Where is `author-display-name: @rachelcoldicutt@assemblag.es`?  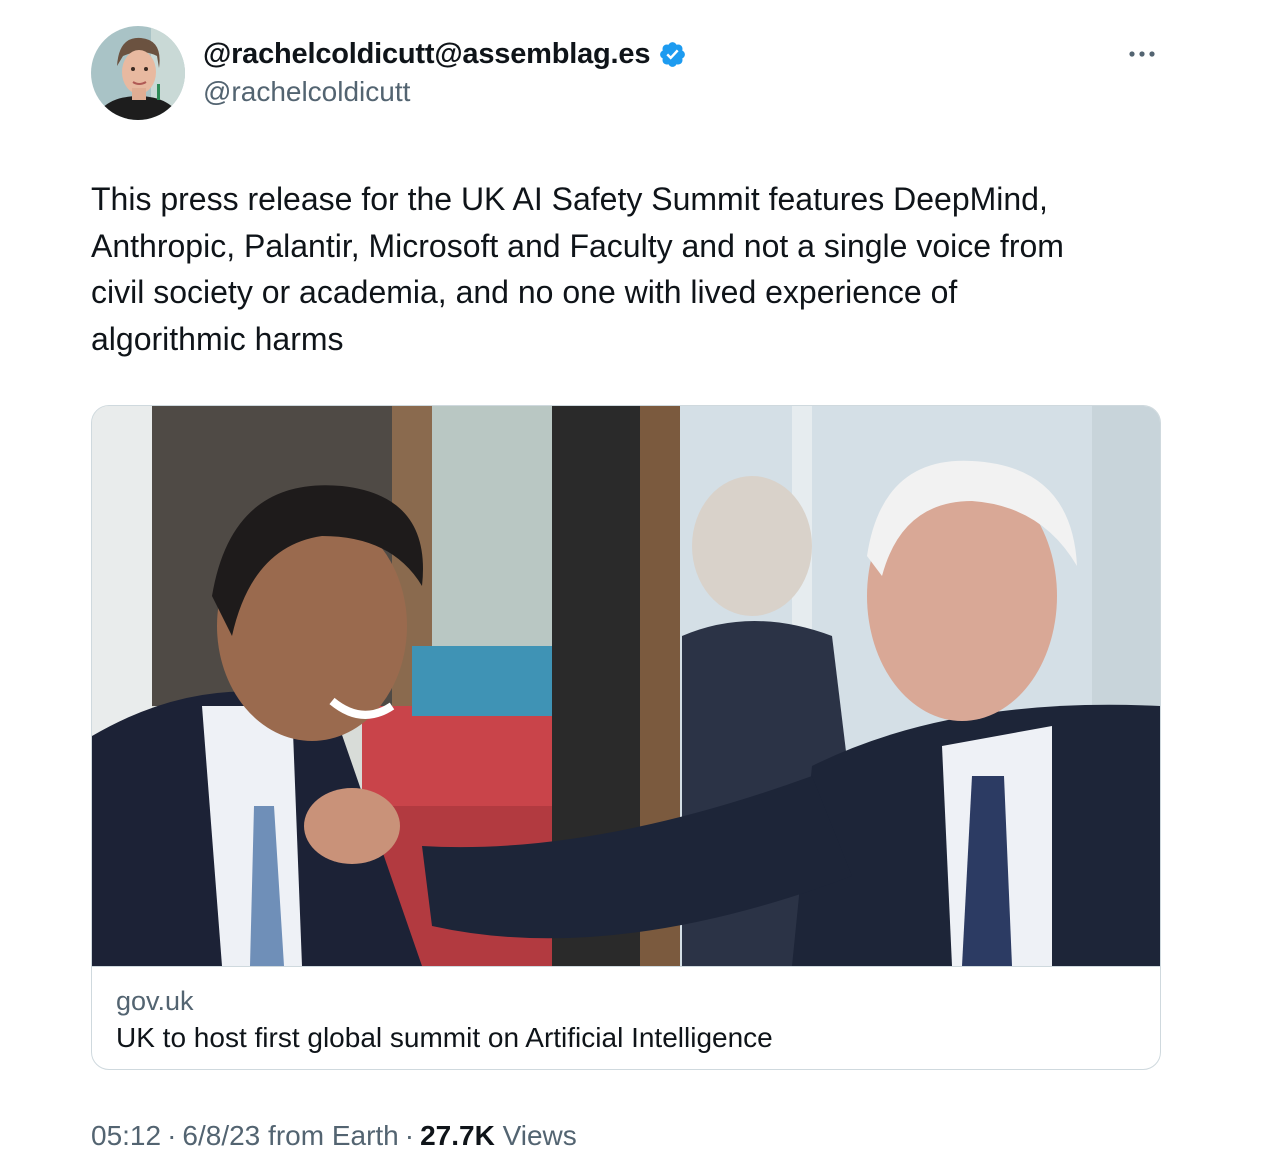 author-display-name: @rachelcoldicutt@assemblag.es is located at coordinates (445, 54).